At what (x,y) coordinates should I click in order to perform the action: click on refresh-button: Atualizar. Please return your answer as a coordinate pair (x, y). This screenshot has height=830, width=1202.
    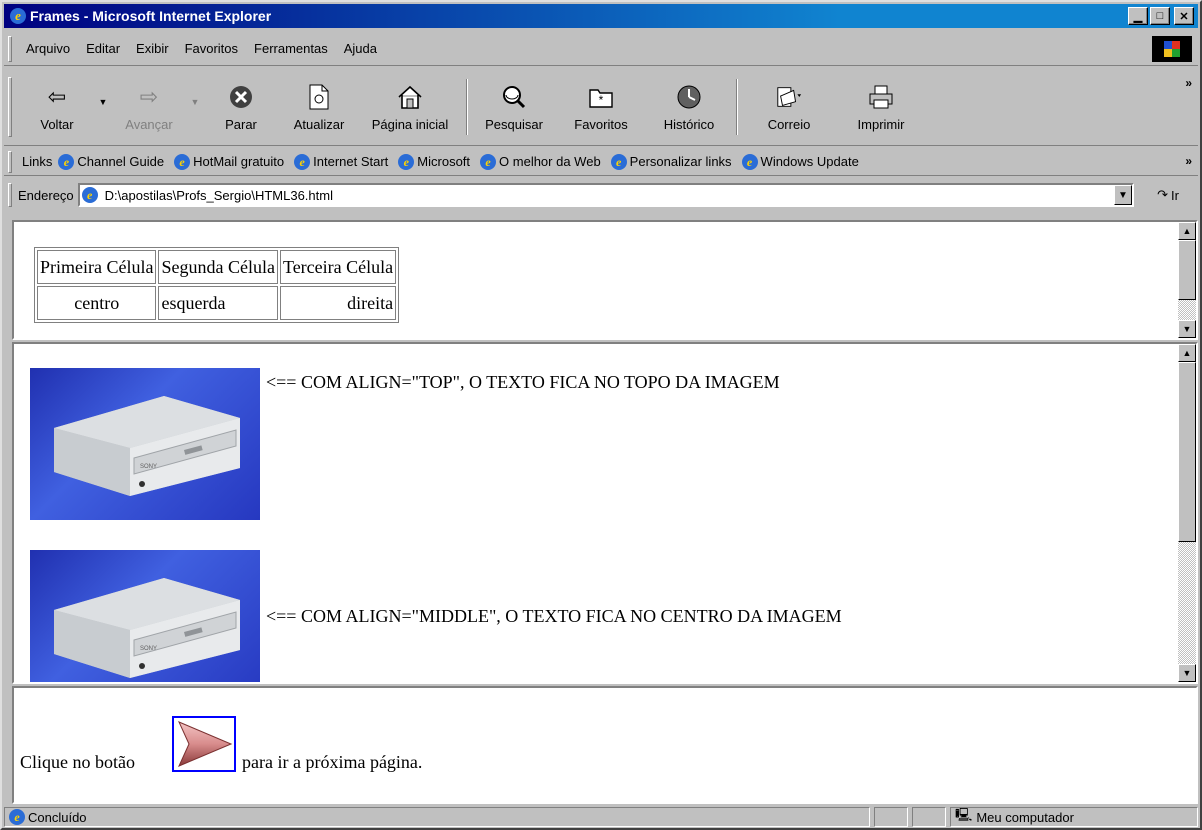
    Looking at the image, I should click on (319, 107).